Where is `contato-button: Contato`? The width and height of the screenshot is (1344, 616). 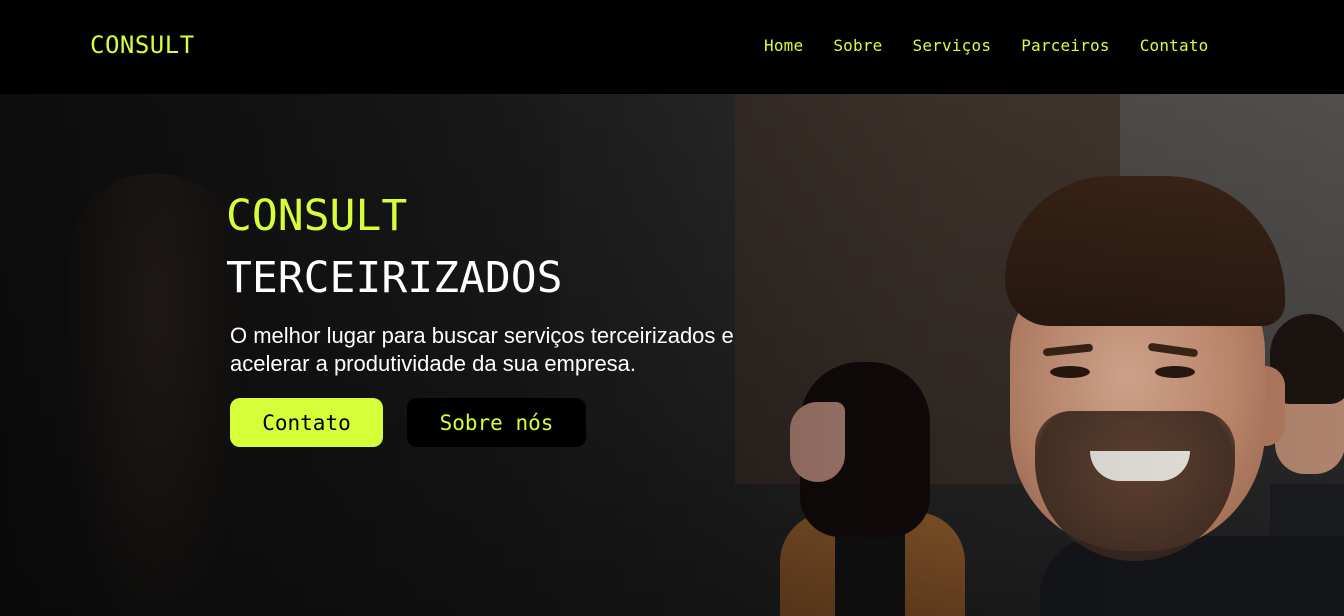
contato-button: Contato is located at coordinates (306, 422).